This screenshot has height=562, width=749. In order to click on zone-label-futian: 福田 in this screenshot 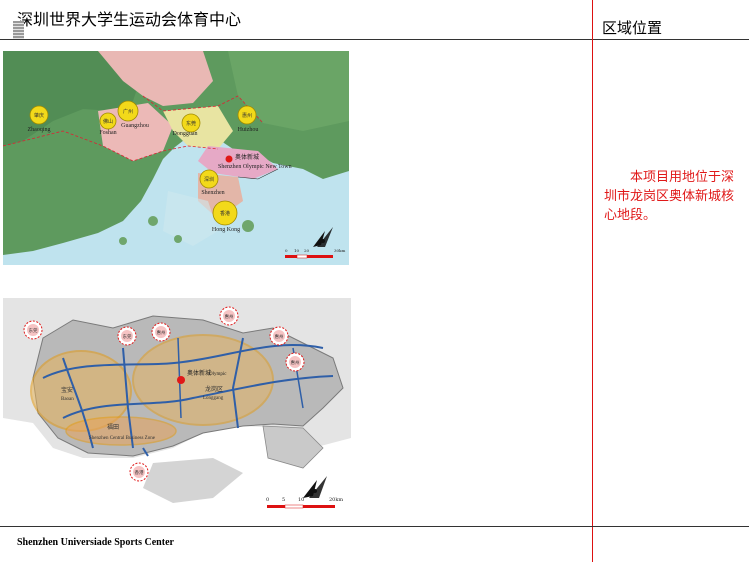, I will do `click(113, 427)`.